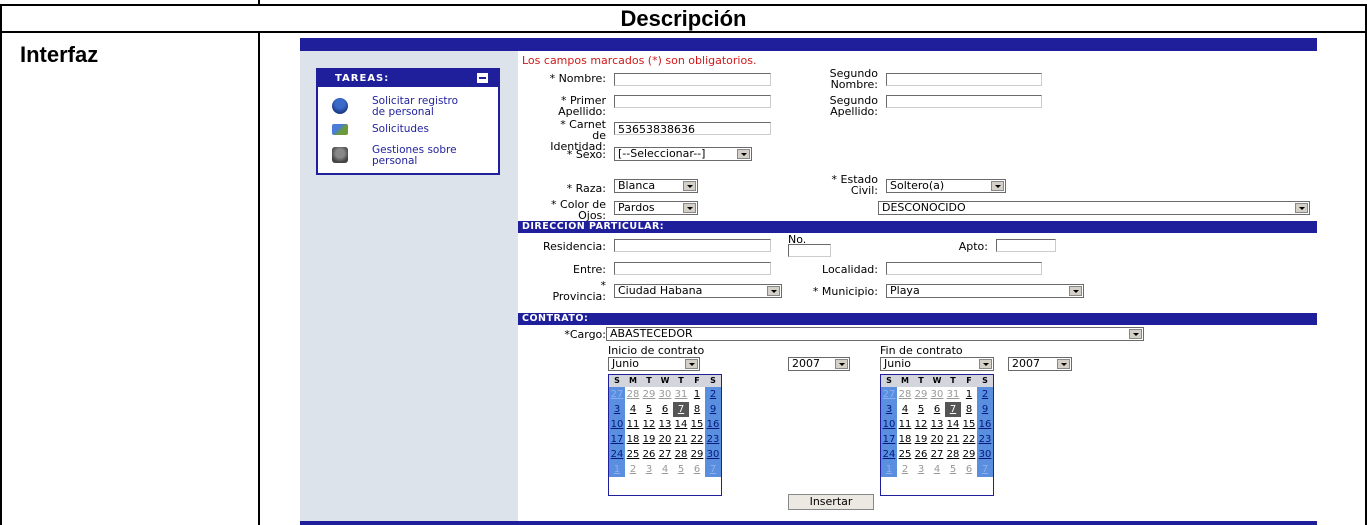  Describe the element at coordinates (633, 424) in the screenshot. I see `calendar-day: 11` at that location.